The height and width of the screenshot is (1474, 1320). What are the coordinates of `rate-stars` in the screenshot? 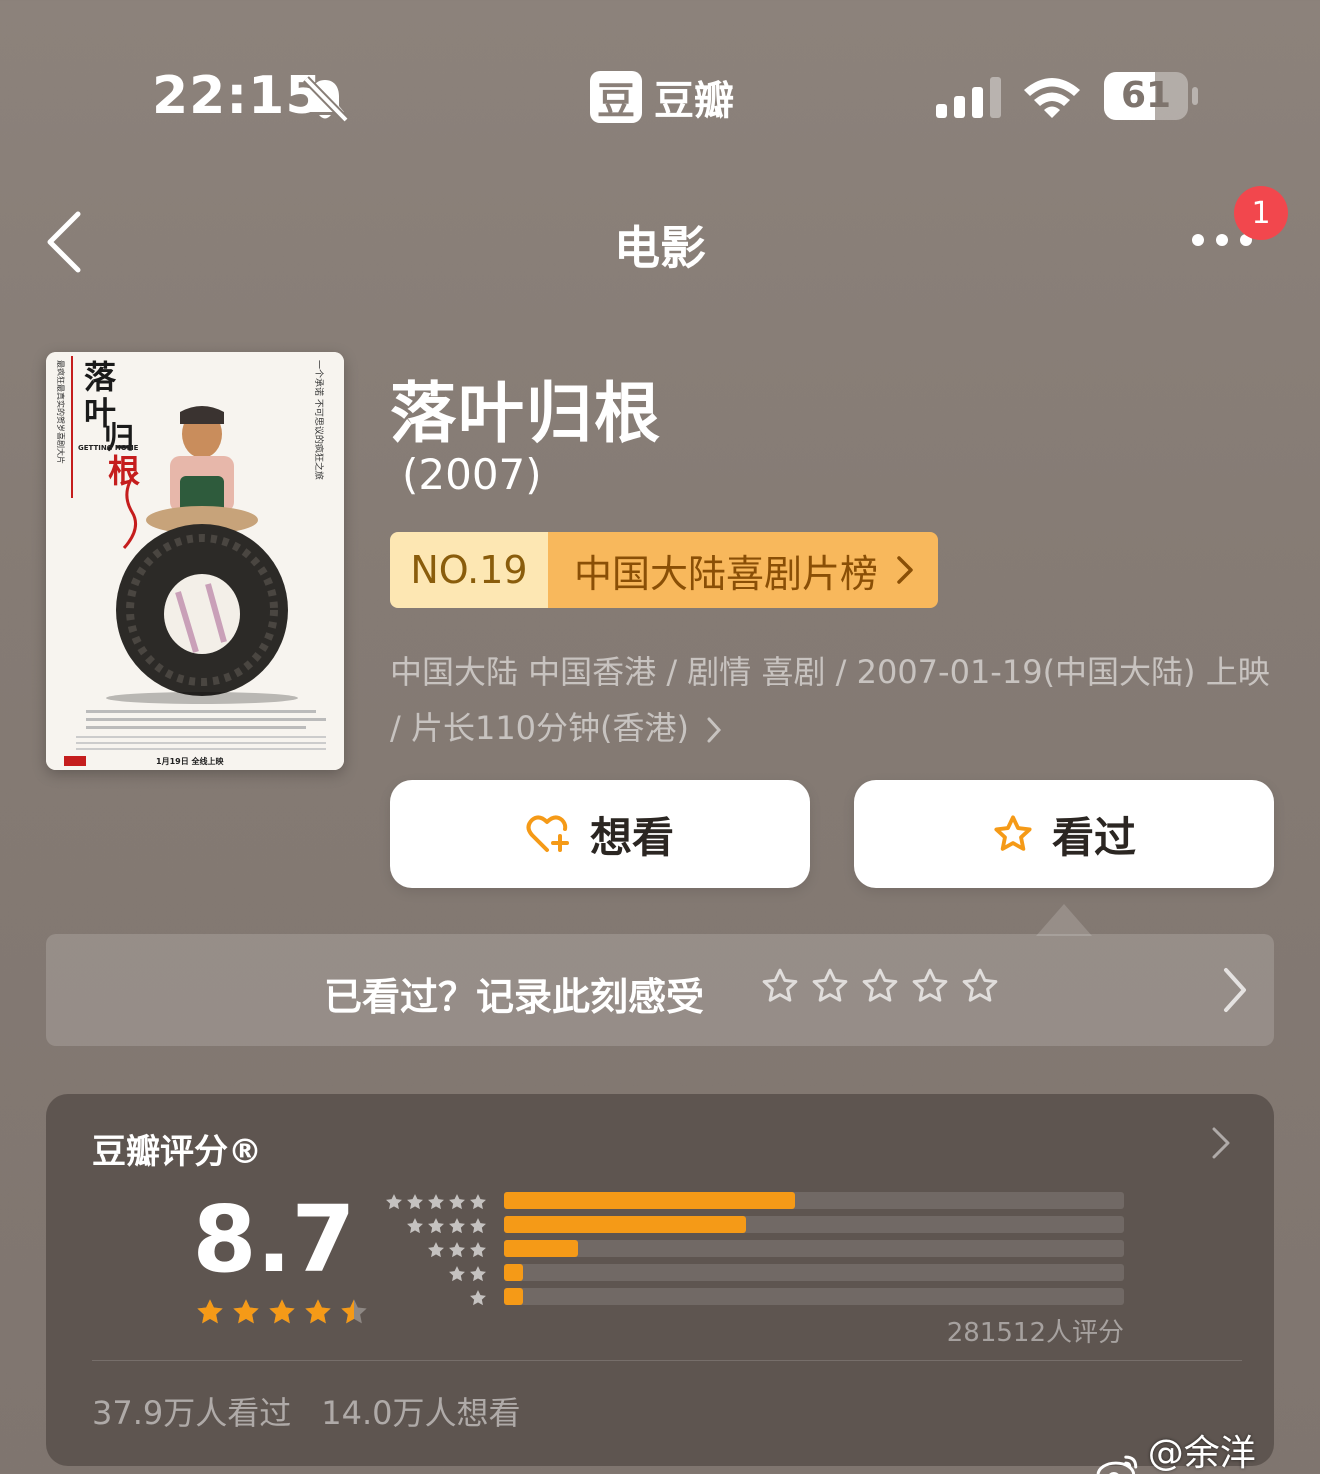 It's located at (880, 986).